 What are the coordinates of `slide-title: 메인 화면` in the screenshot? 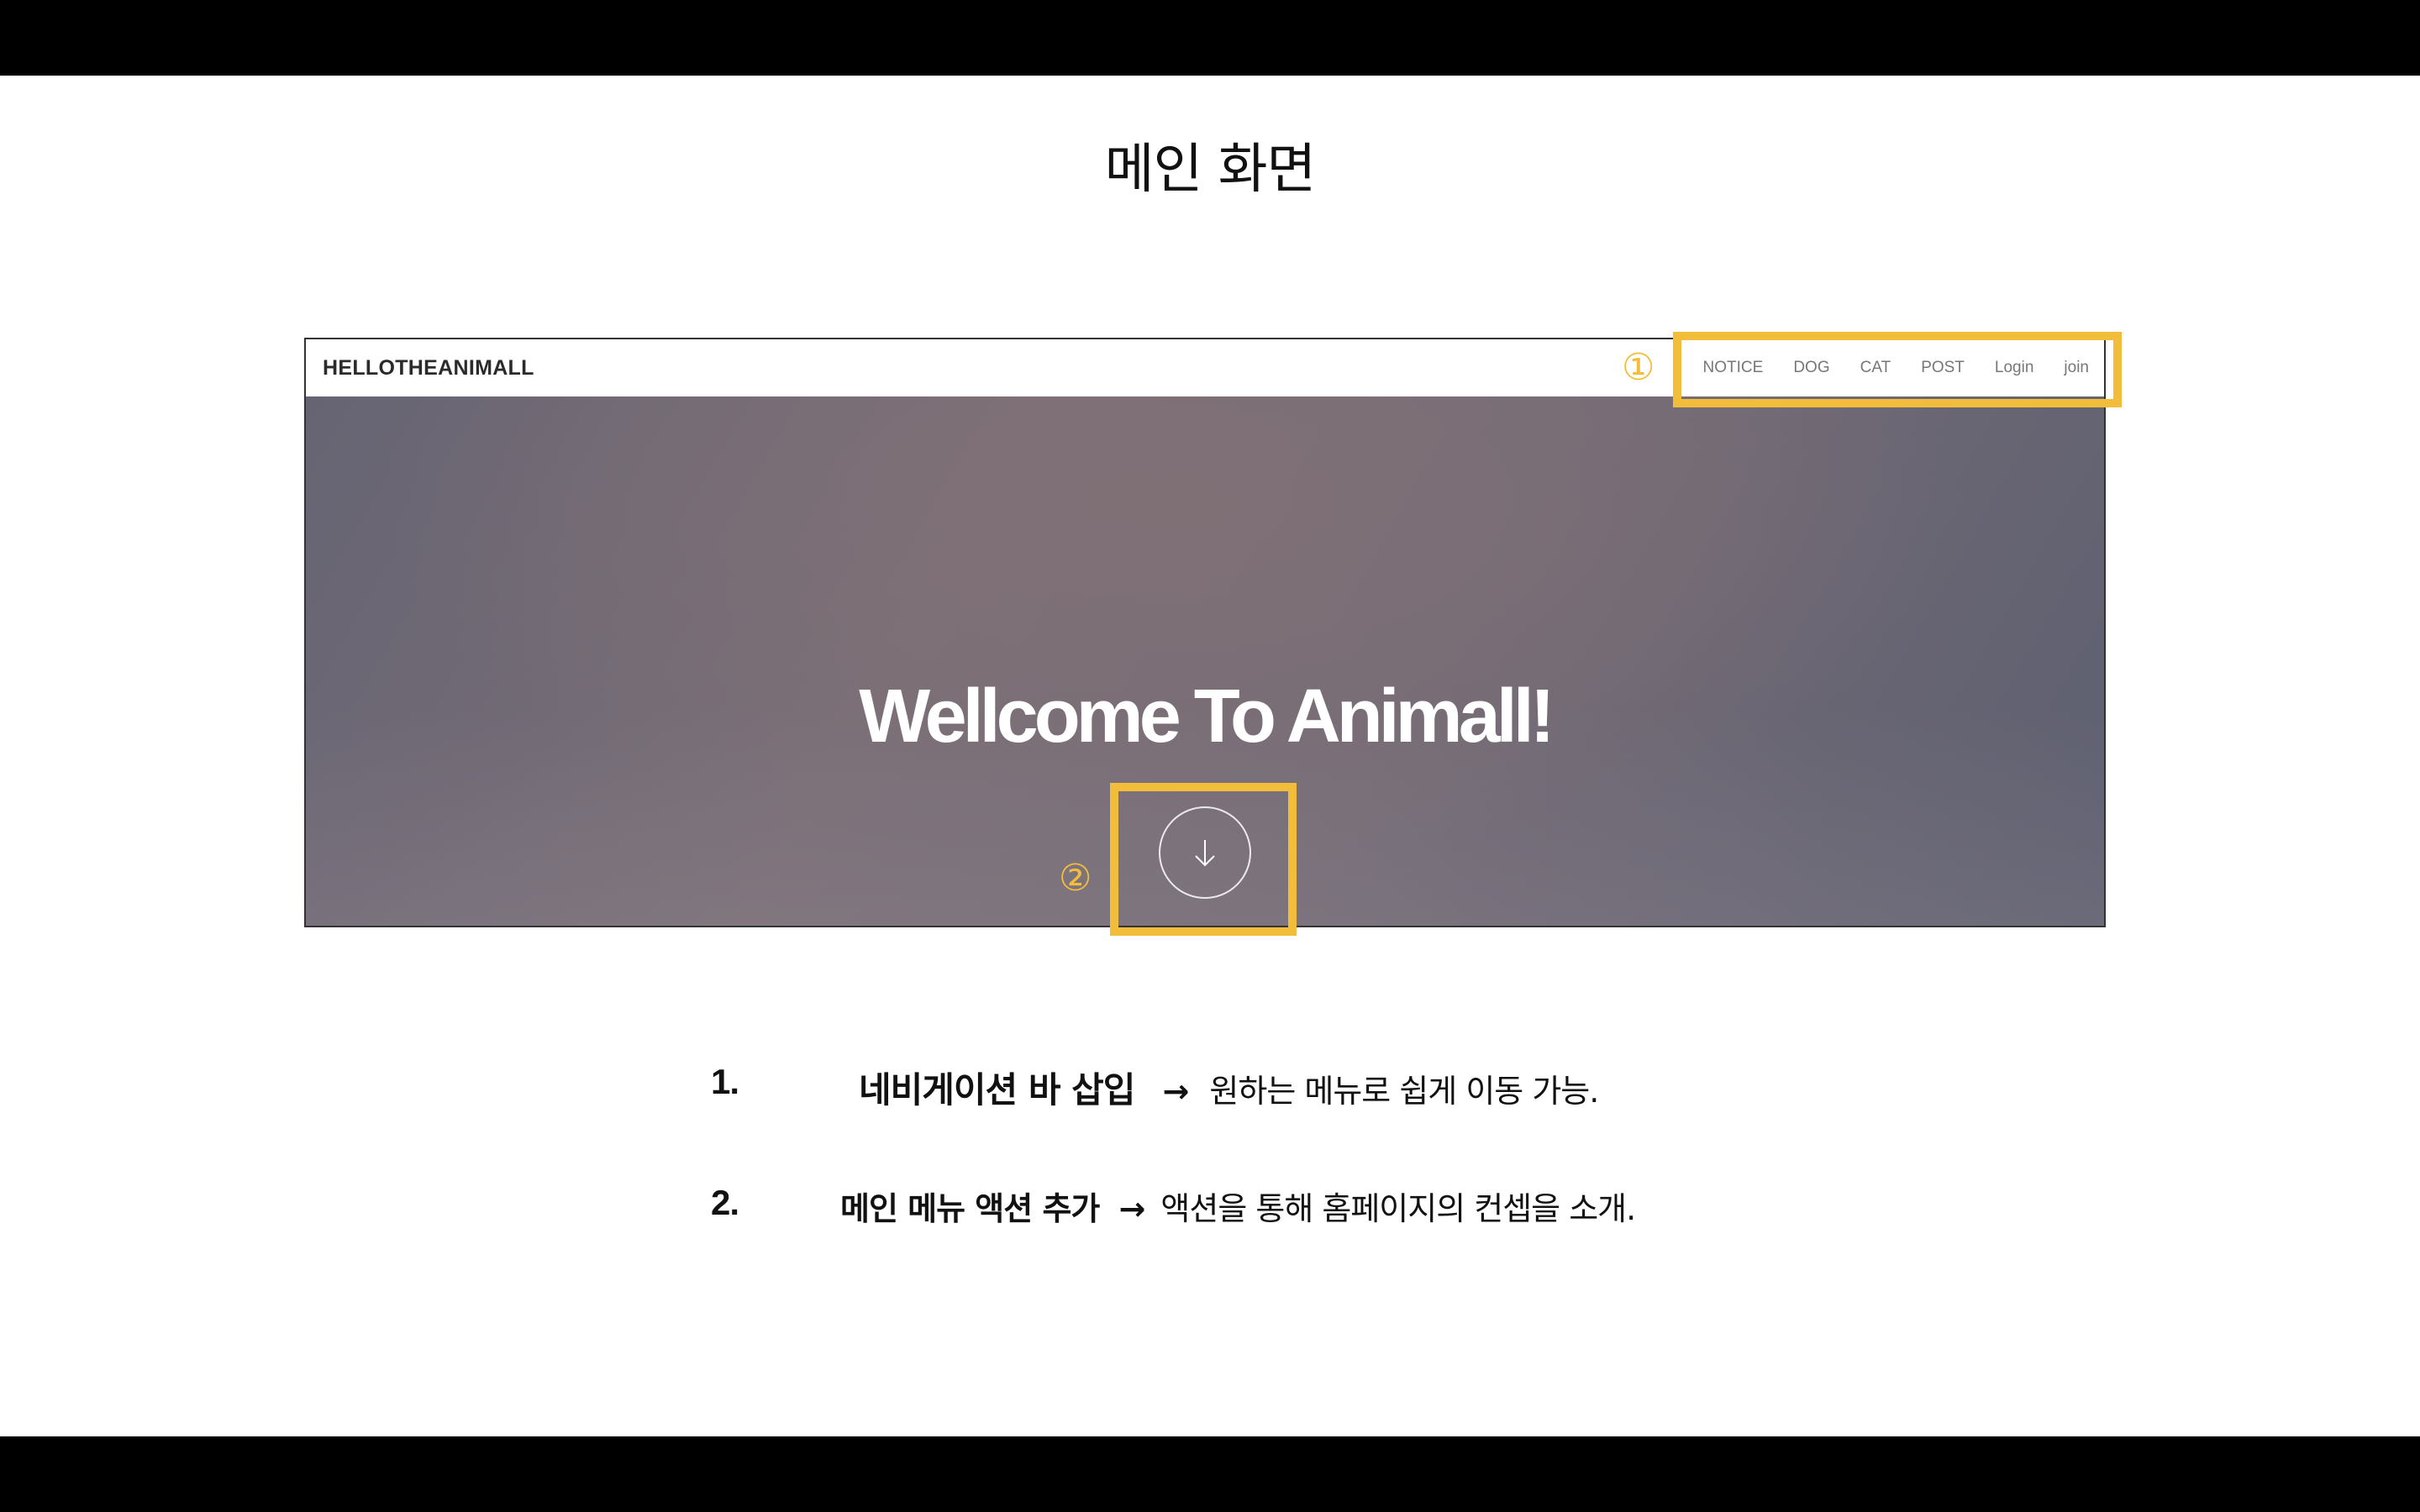 It's located at (1210, 170).